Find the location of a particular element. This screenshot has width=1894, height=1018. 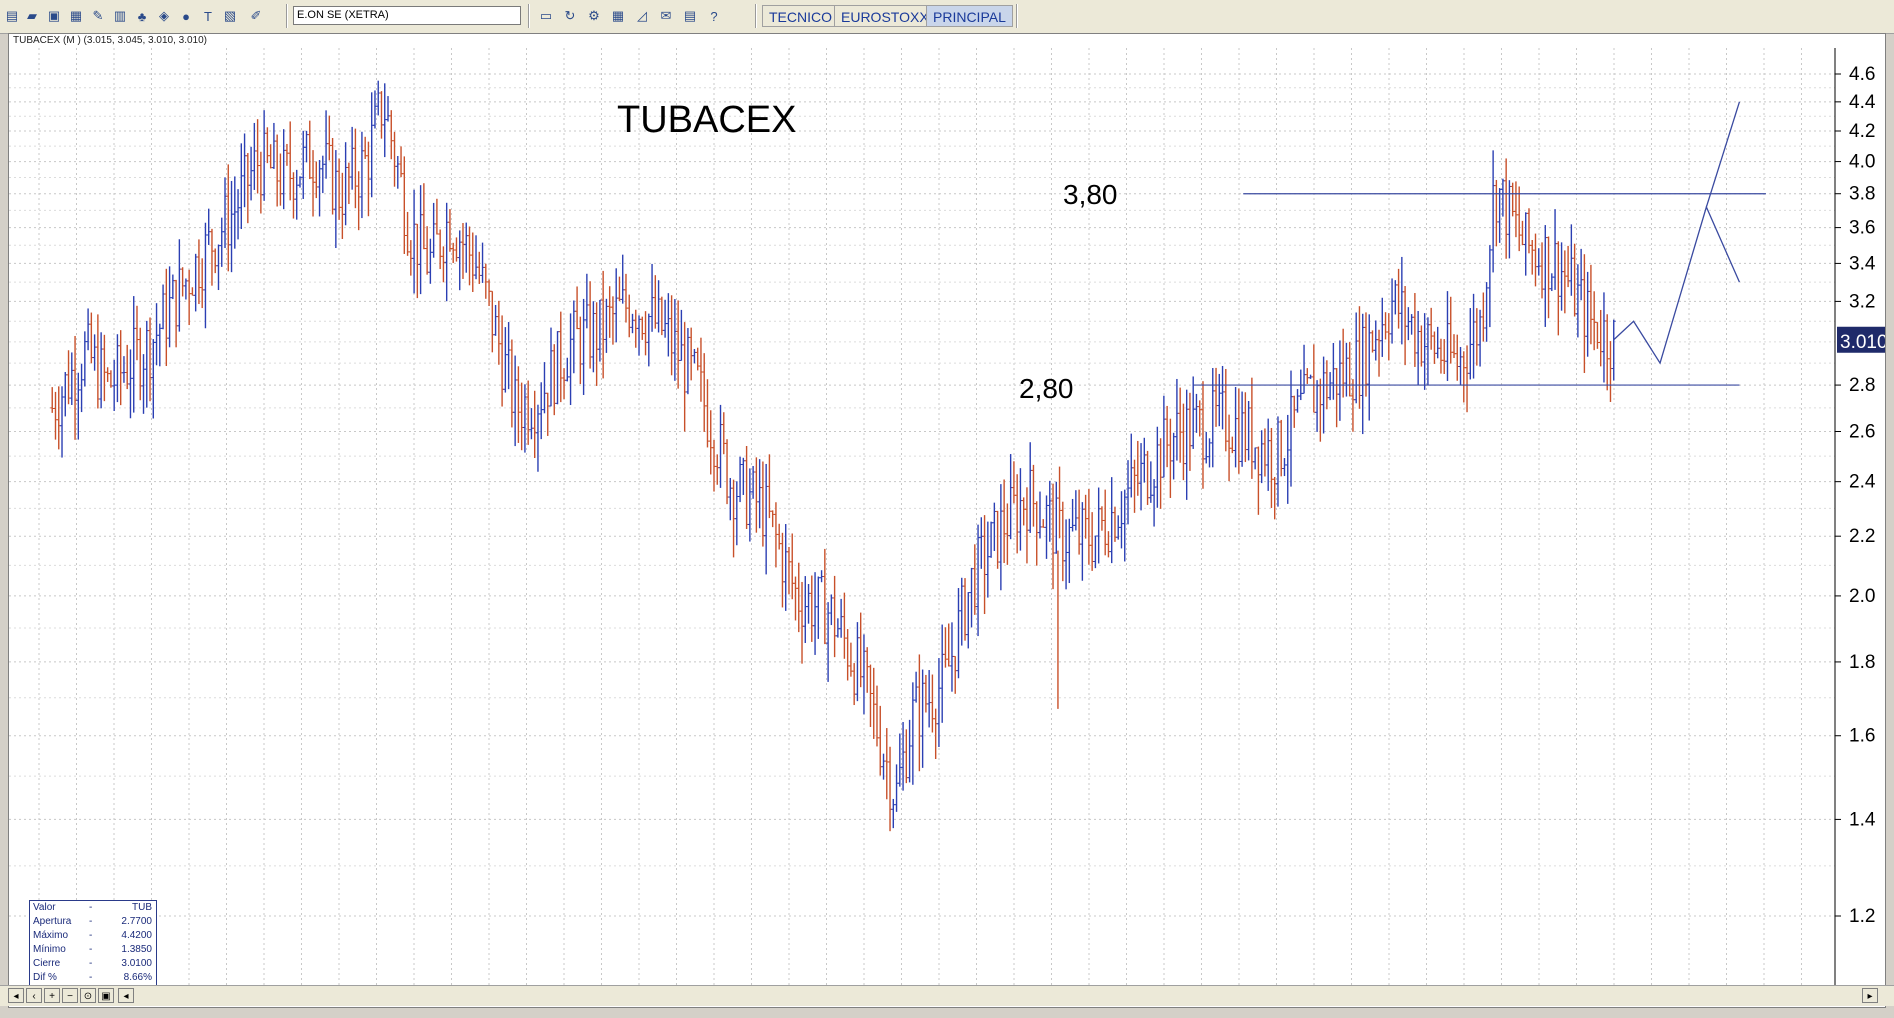

info-value: 1.3850 is located at coordinates (136, 949).